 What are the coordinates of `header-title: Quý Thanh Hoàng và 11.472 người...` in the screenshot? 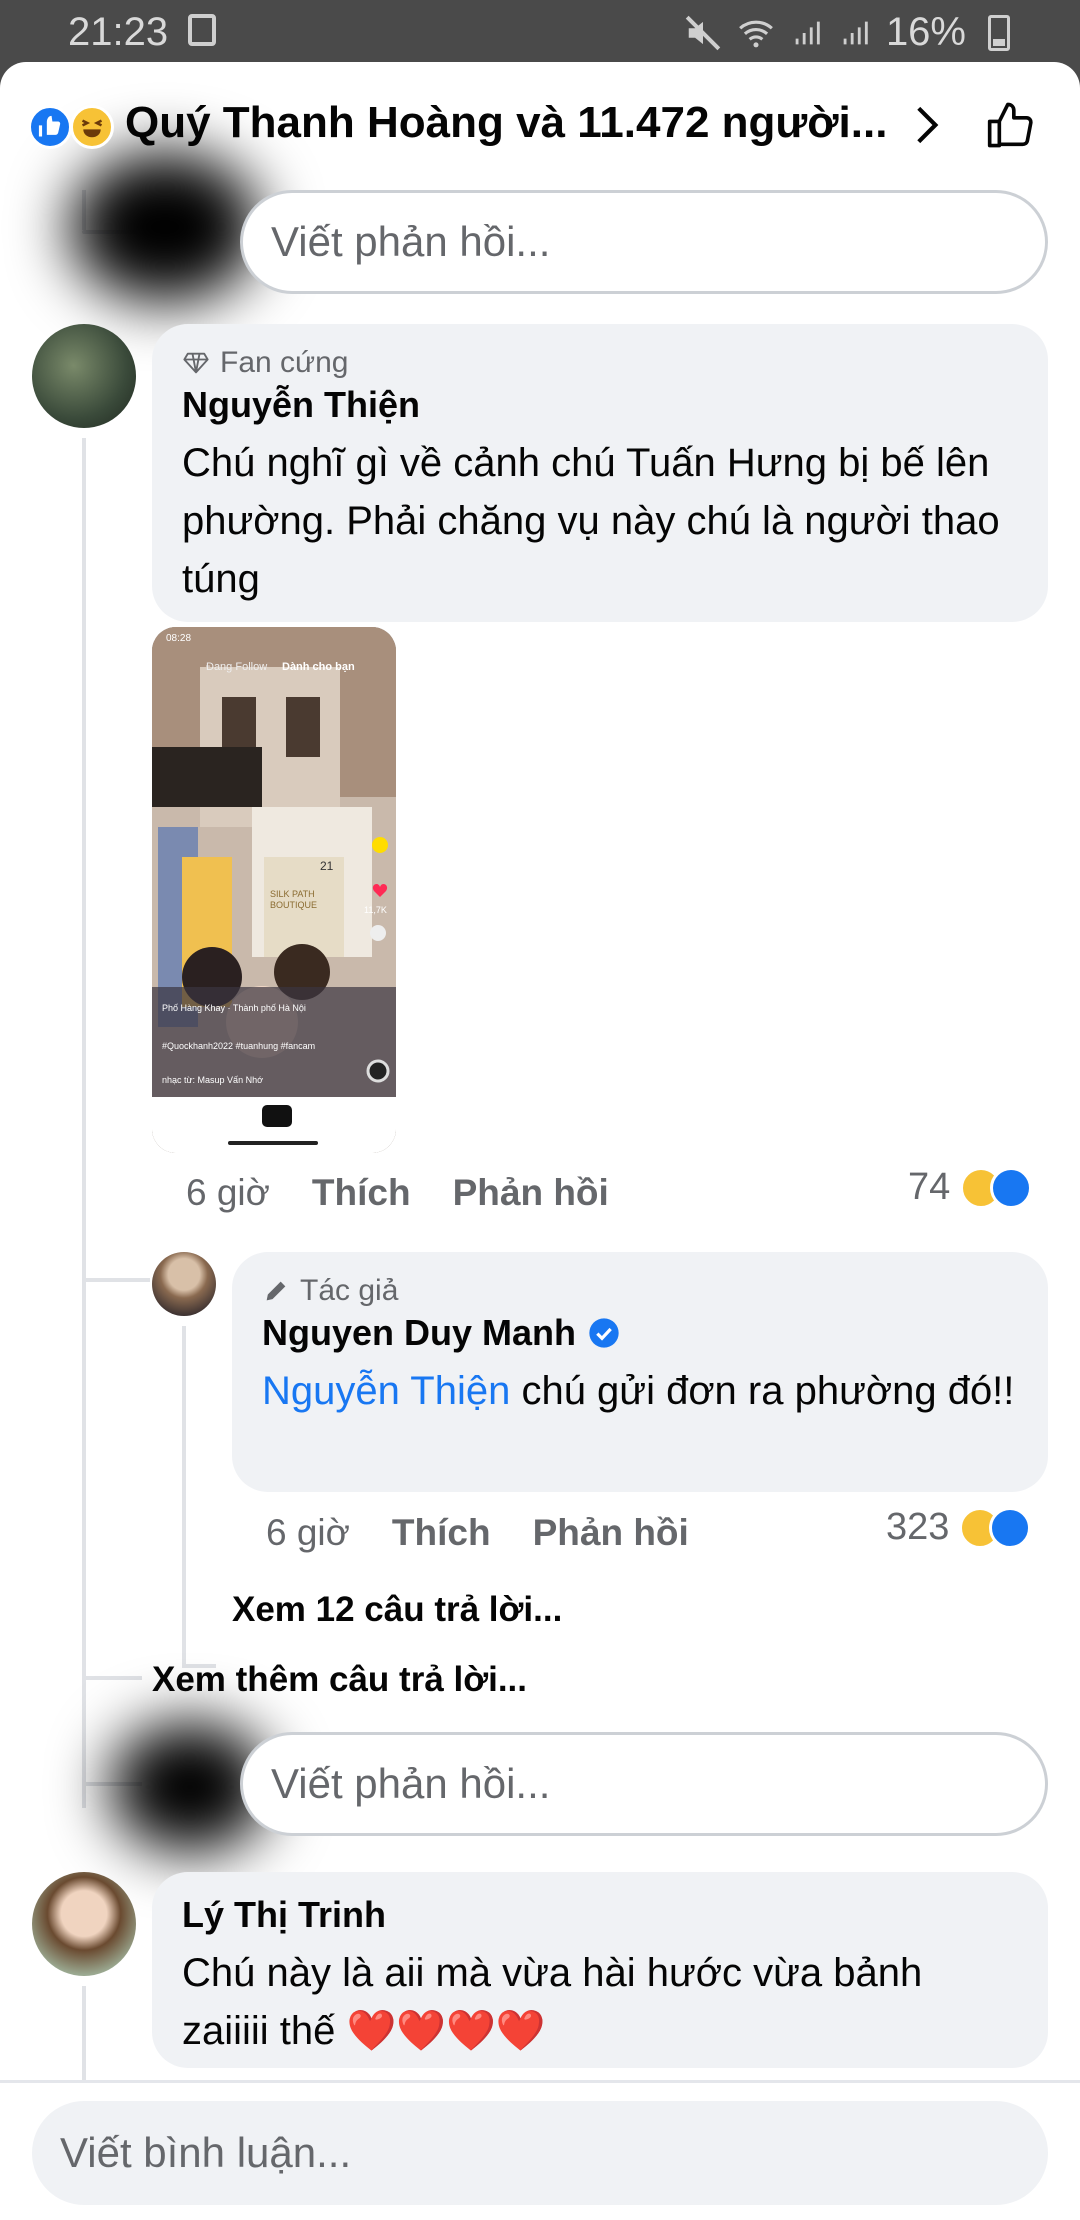 It's located at (505, 122).